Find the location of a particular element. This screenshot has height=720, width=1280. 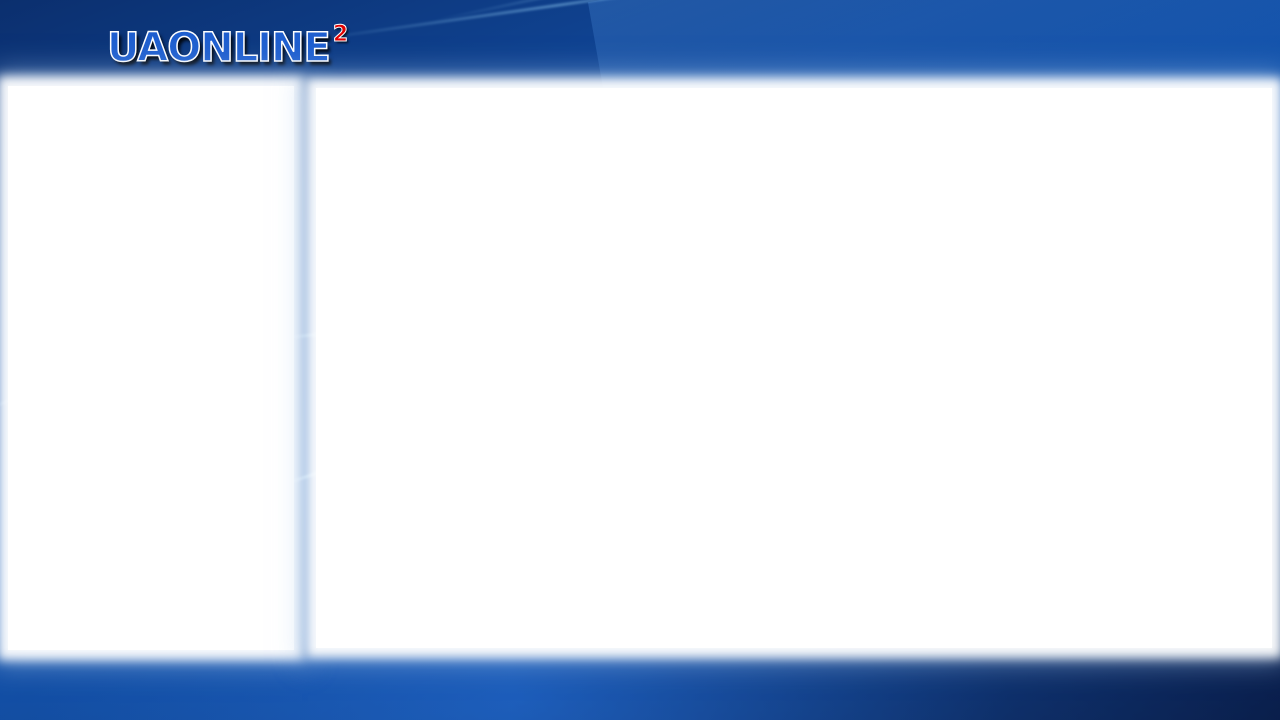

footer-band is located at coordinates (640, 688).